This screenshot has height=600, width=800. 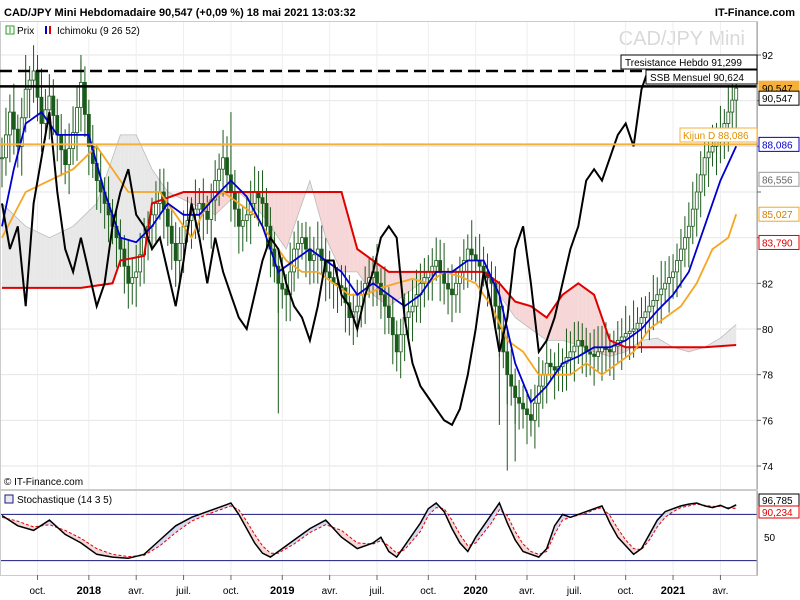 What do you see at coordinates (682, 39) in the screenshot?
I see `watermark: CAD/JPY Mini` at bounding box center [682, 39].